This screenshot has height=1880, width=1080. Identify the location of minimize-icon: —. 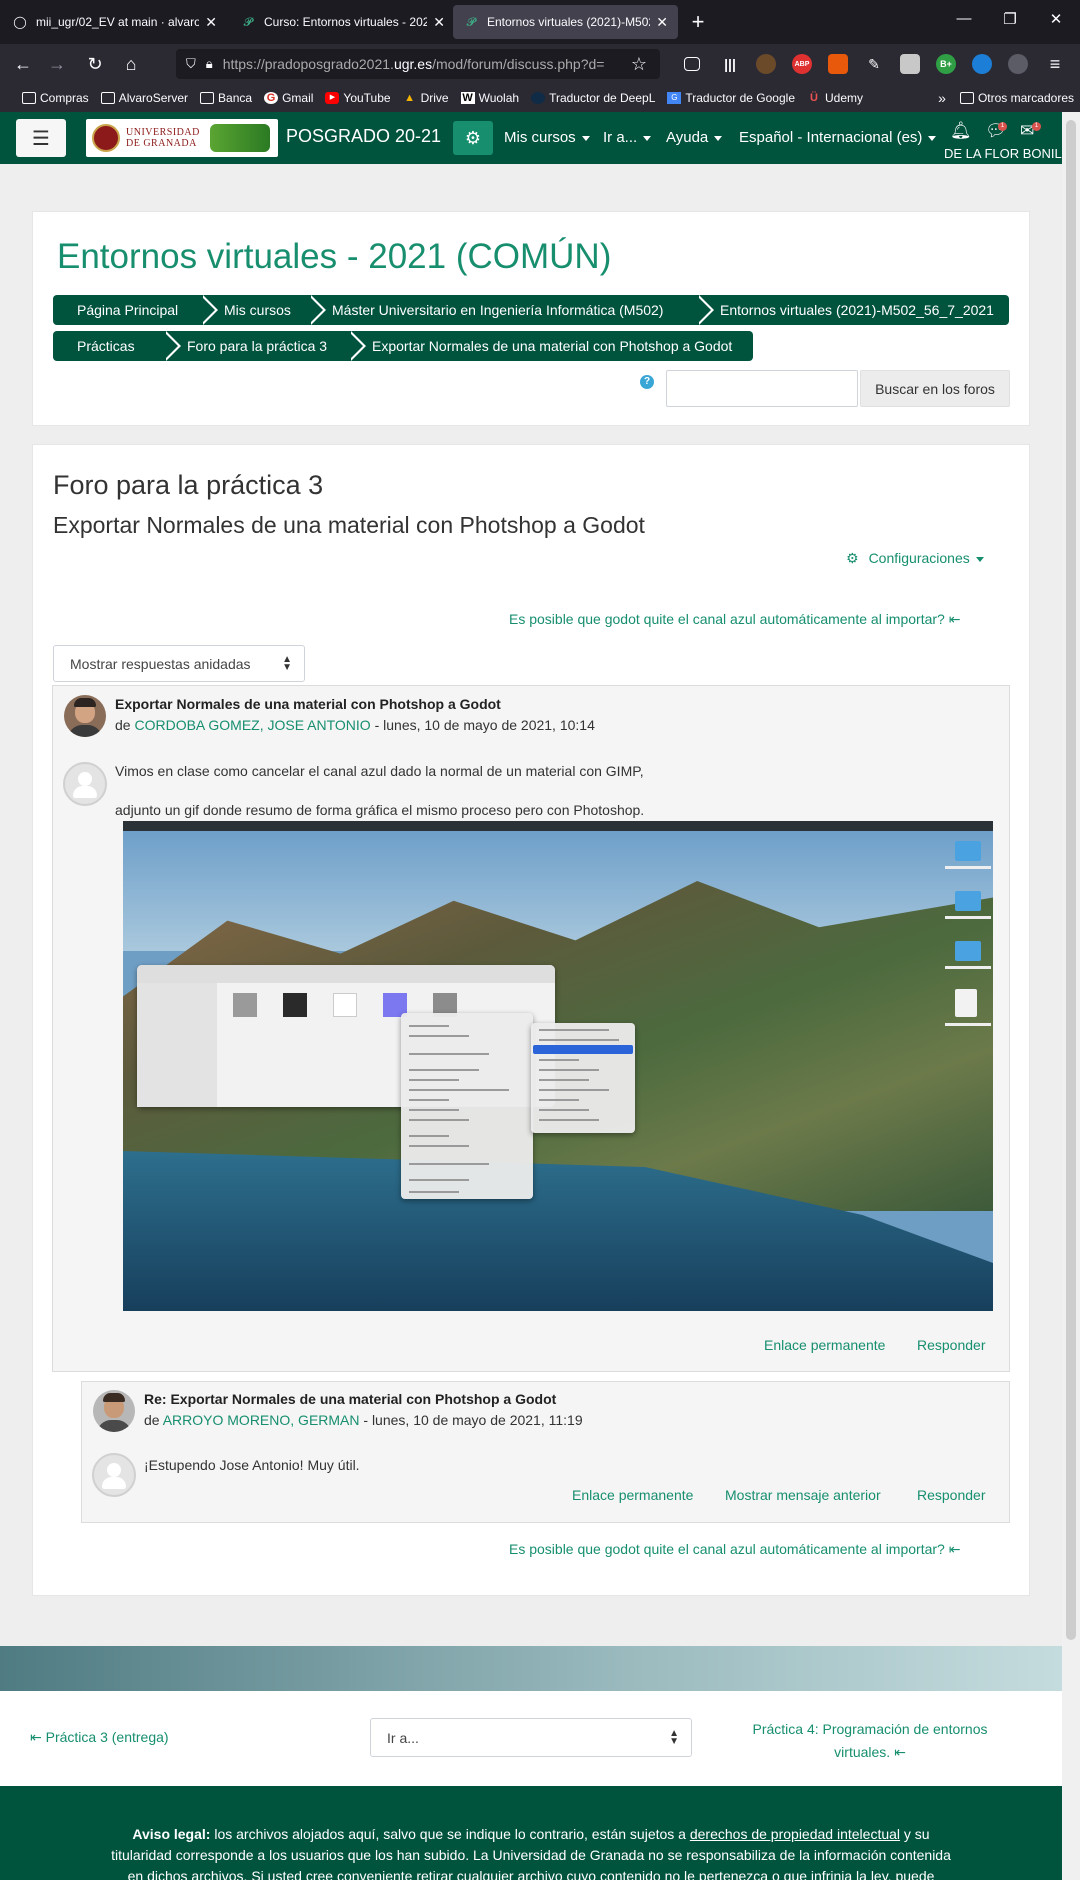
(964, 18).